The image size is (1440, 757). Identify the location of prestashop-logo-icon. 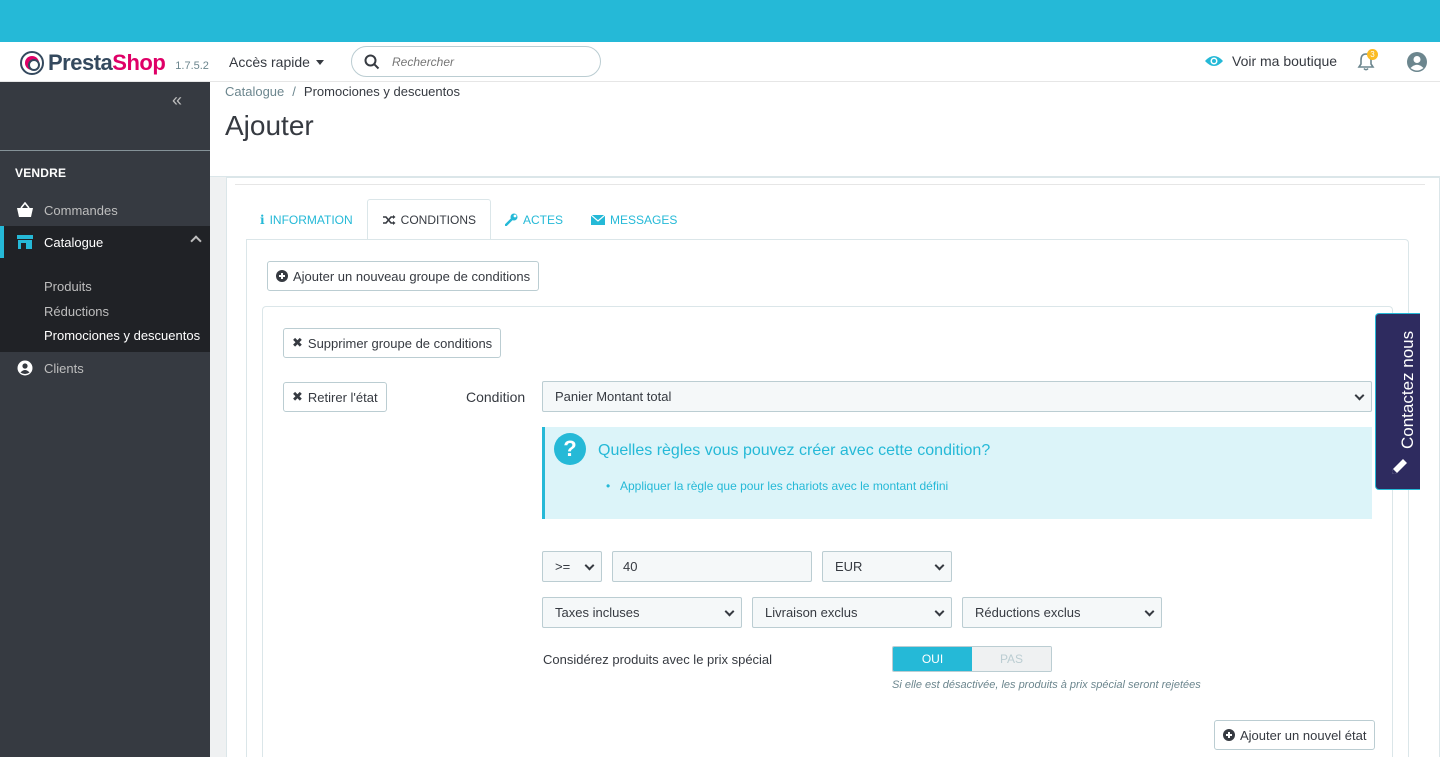
(32, 63).